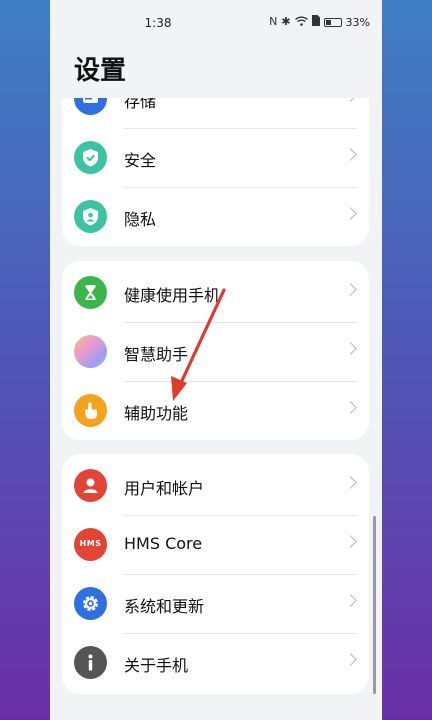 The width and height of the screenshot is (432, 720). What do you see at coordinates (90, 157) in the screenshot?
I see `shield-check-icon` at bounding box center [90, 157].